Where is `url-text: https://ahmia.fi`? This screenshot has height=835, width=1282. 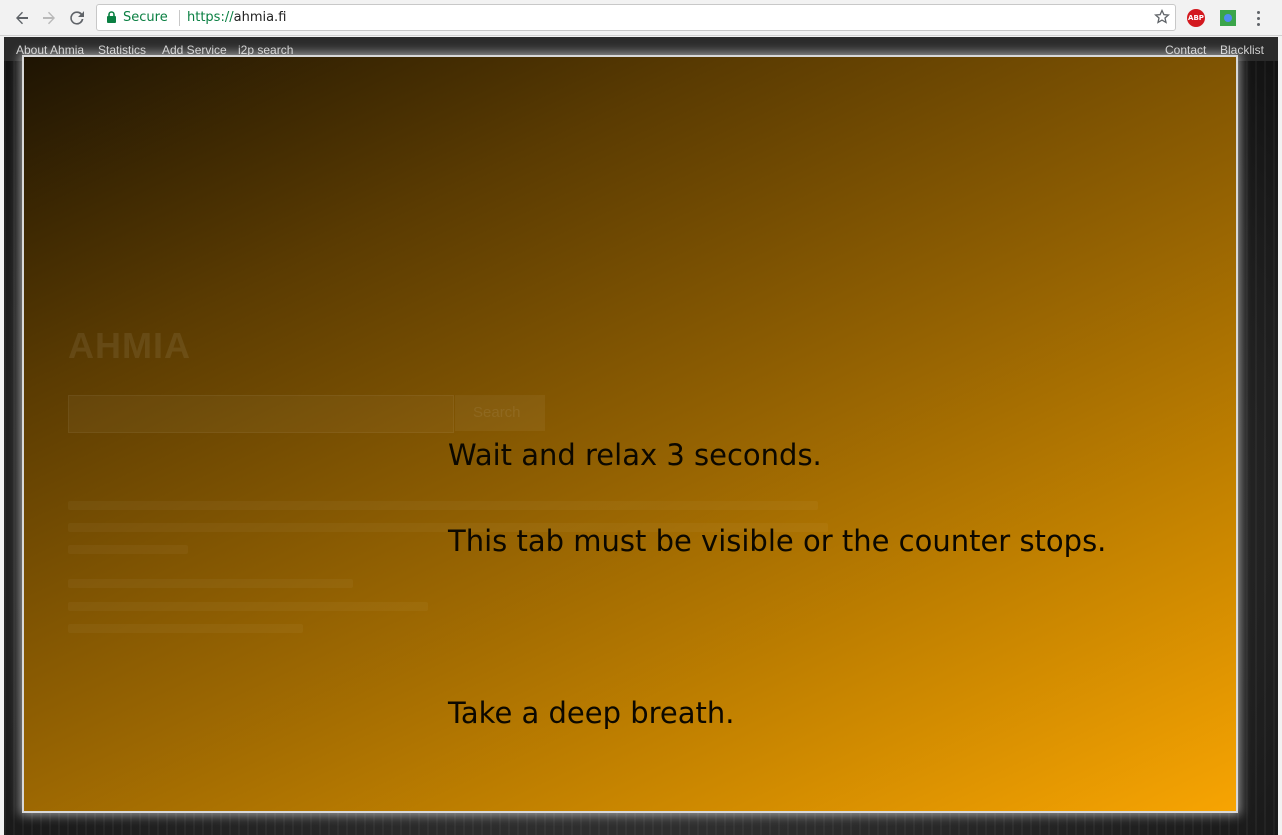
url-text: https://ahmia.fi is located at coordinates (236, 17).